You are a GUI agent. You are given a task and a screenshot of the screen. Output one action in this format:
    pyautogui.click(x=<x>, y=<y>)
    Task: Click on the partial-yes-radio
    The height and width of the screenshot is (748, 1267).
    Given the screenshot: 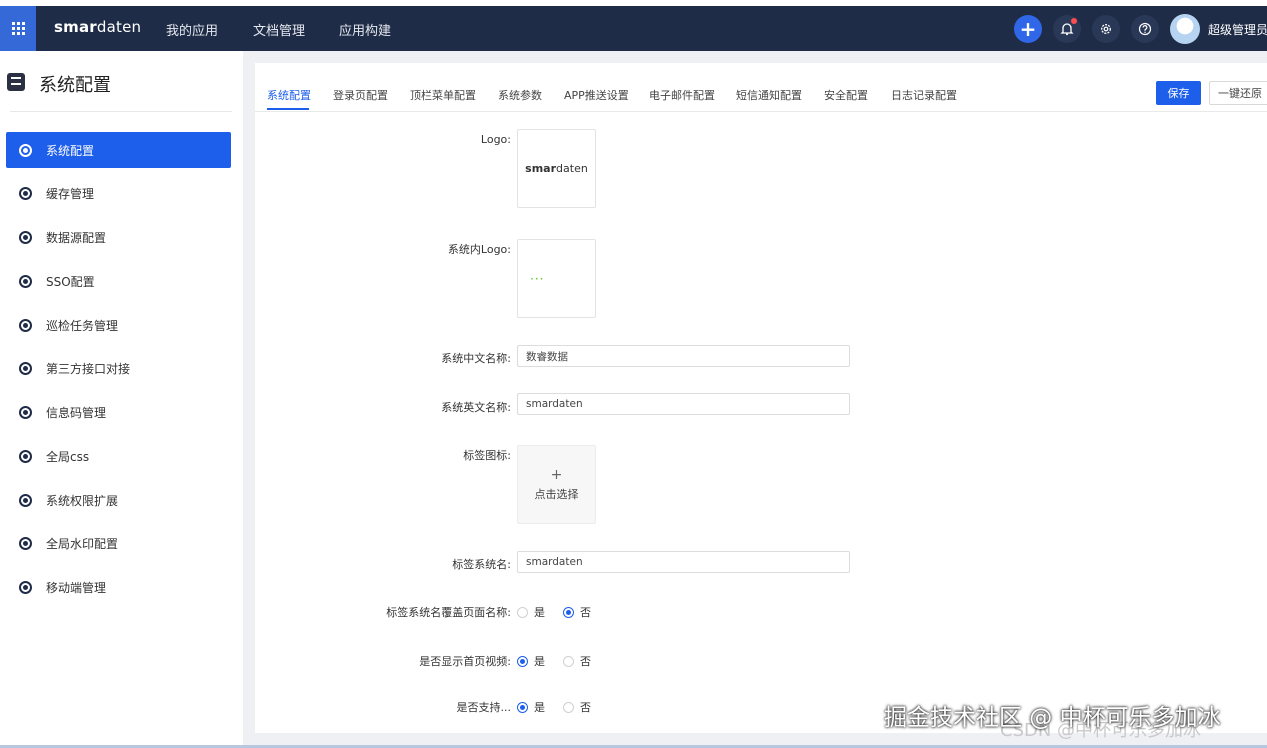 What is the action you would take?
    pyautogui.click(x=522, y=707)
    